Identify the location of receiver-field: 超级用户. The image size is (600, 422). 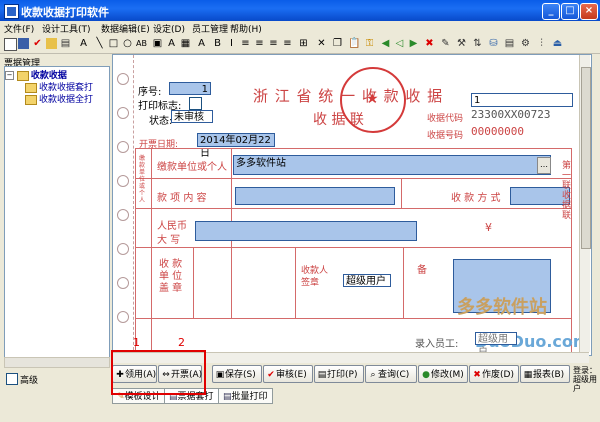
(367, 280).